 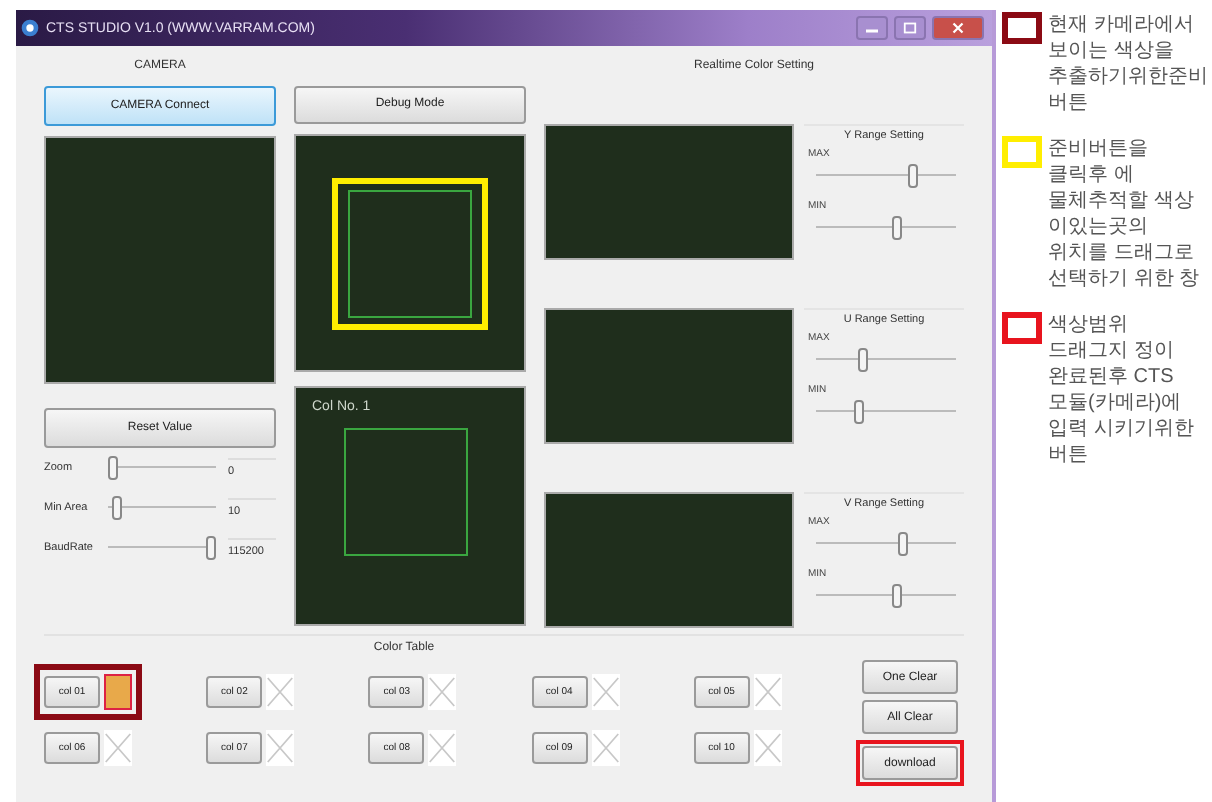 What do you see at coordinates (872, 28) in the screenshot?
I see `minimize-button` at bounding box center [872, 28].